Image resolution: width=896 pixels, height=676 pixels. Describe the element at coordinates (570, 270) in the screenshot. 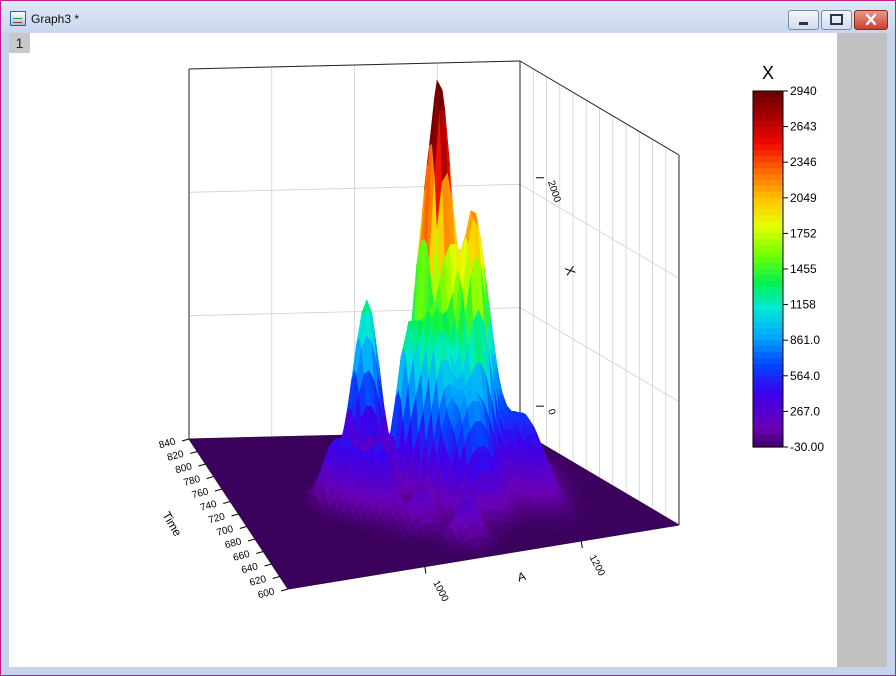

I see `z-axis-label: X` at that location.